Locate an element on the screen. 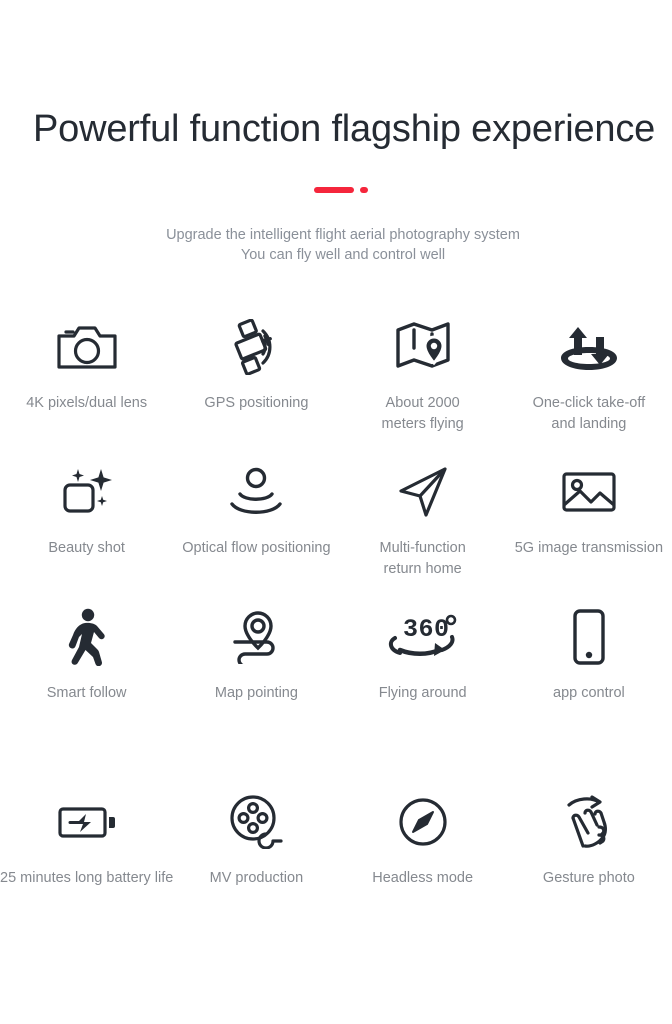  feature-label: Multi-function return home is located at coordinates (422, 558).